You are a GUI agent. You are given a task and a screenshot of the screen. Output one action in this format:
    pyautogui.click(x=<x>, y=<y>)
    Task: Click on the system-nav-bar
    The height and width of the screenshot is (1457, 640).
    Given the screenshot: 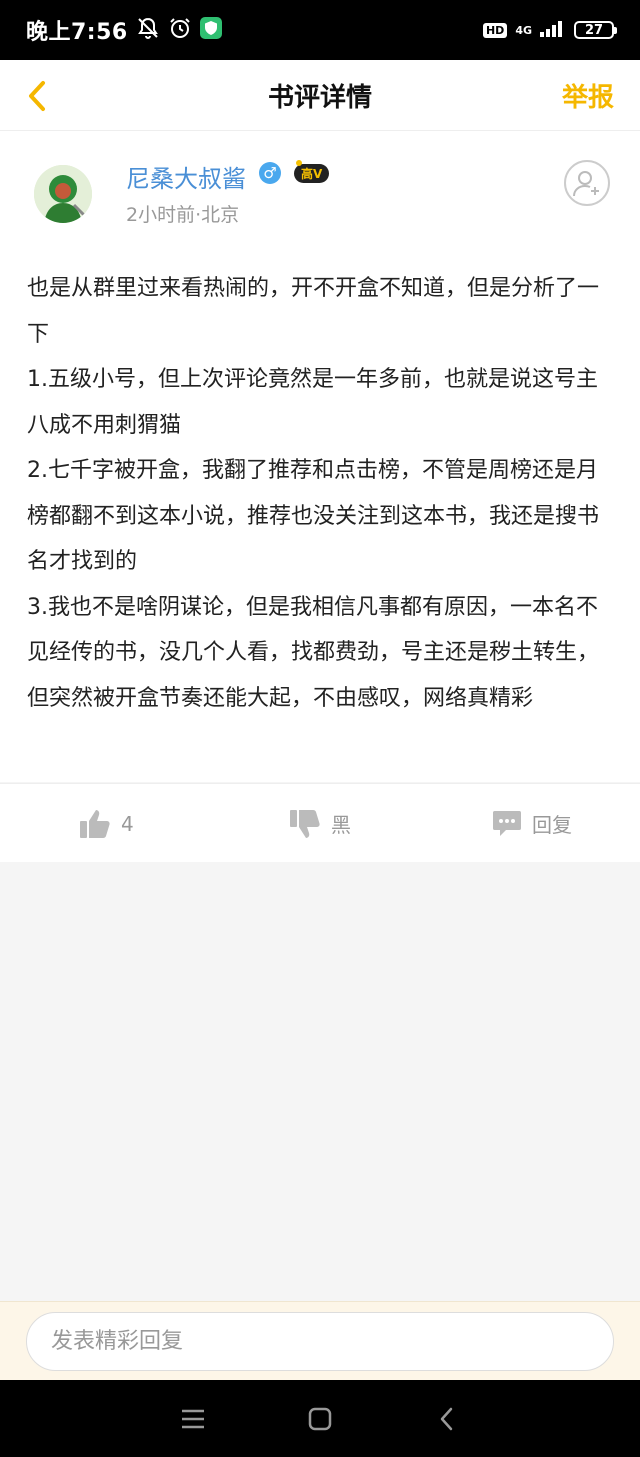 What is the action you would take?
    pyautogui.click(x=320, y=1418)
    